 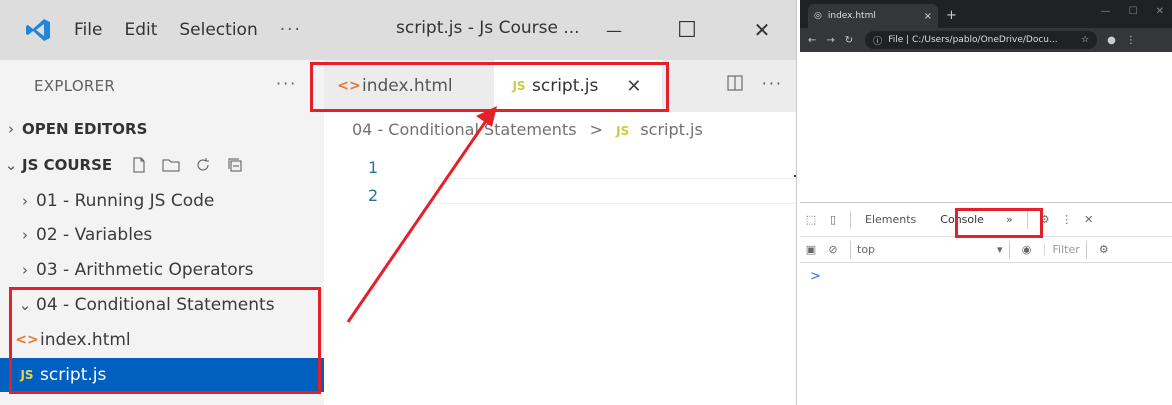 What do you see at coordinates (139, 165) in the screenshot?
I see `new-file-icon` at bounding box center [139, 165].